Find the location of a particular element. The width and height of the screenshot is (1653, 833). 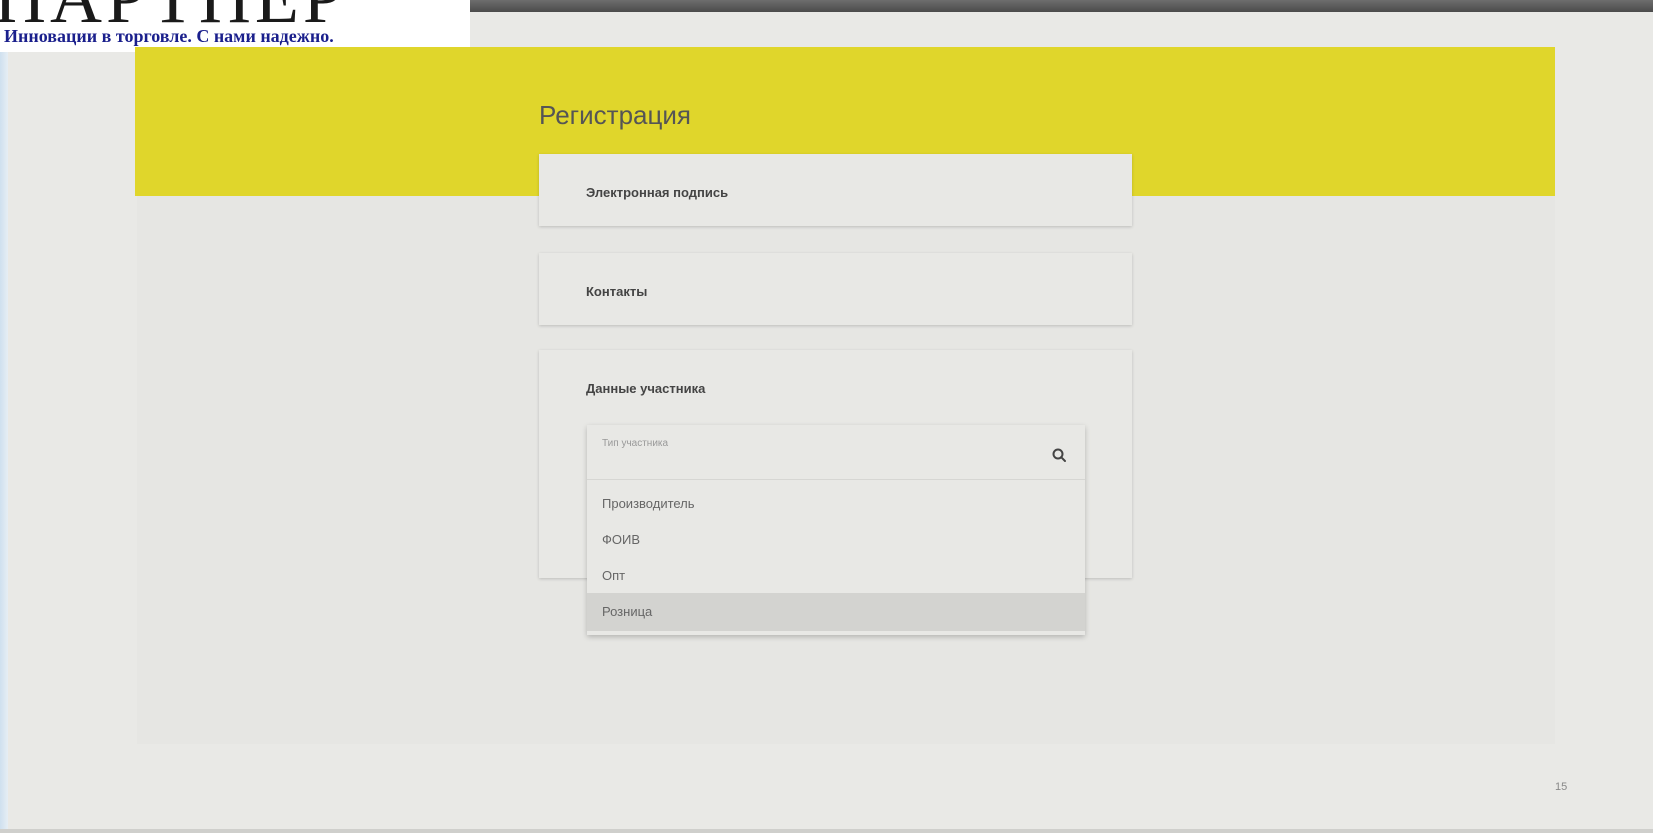

option-wholesale: Опт is located at coordinates (836, 576).